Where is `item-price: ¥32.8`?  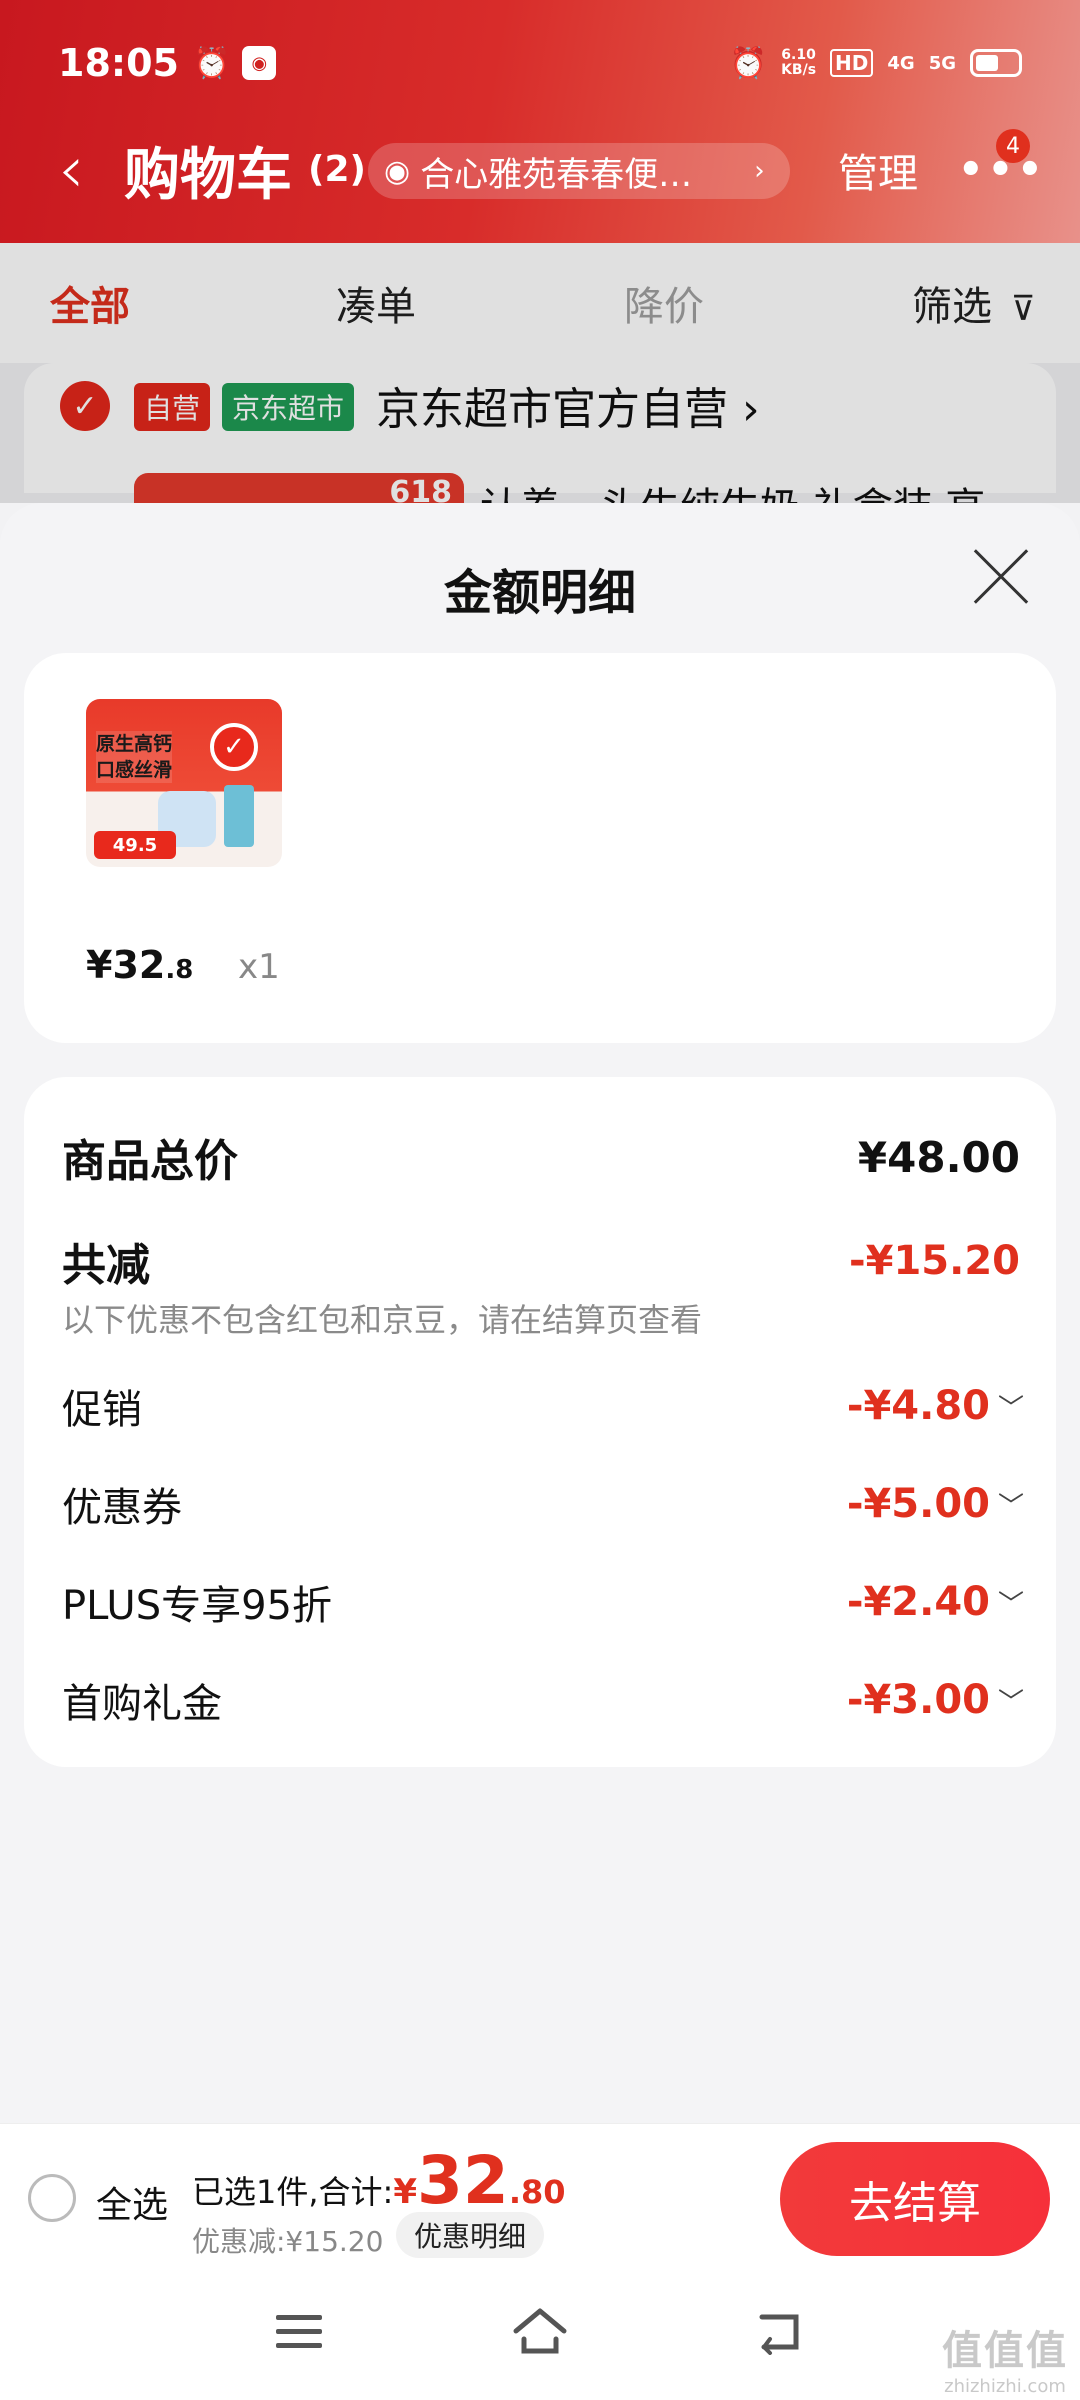 item-price: ¥32.8 is located at coordinates (139, 965).